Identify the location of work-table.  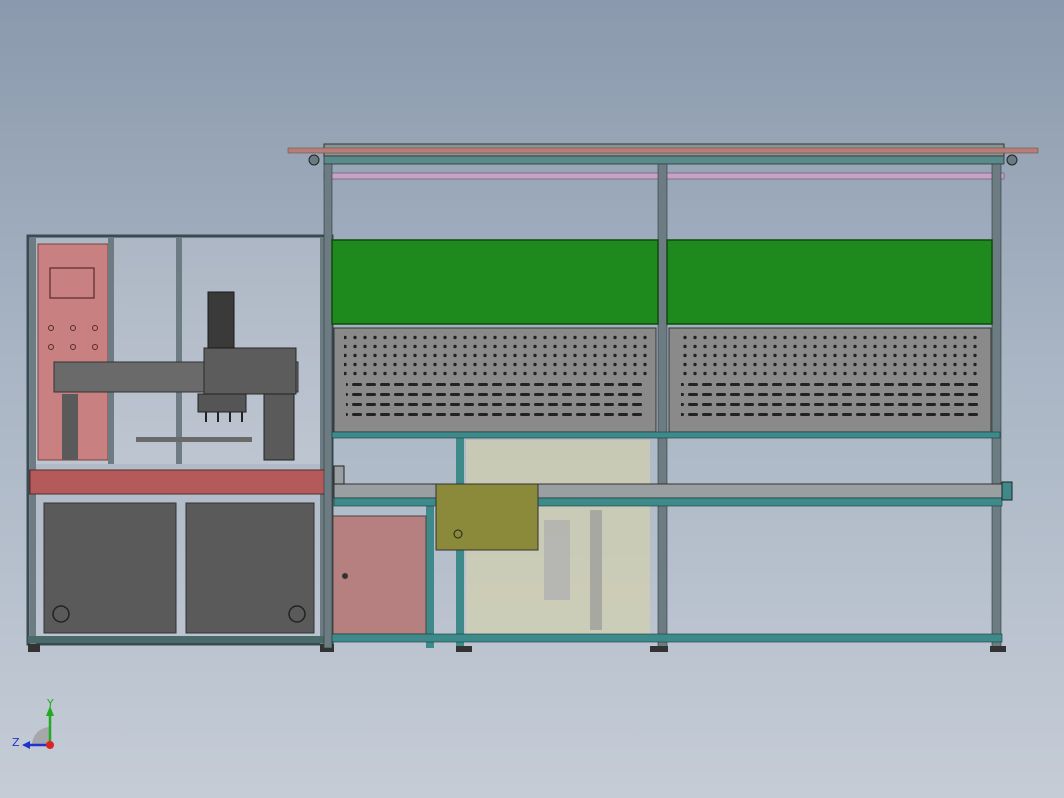
(194, 439).